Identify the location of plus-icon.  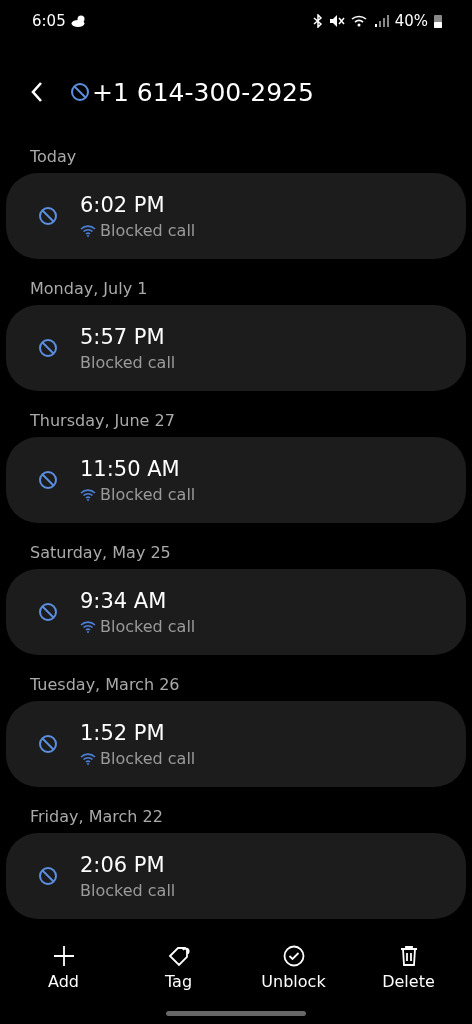
(63, 956).